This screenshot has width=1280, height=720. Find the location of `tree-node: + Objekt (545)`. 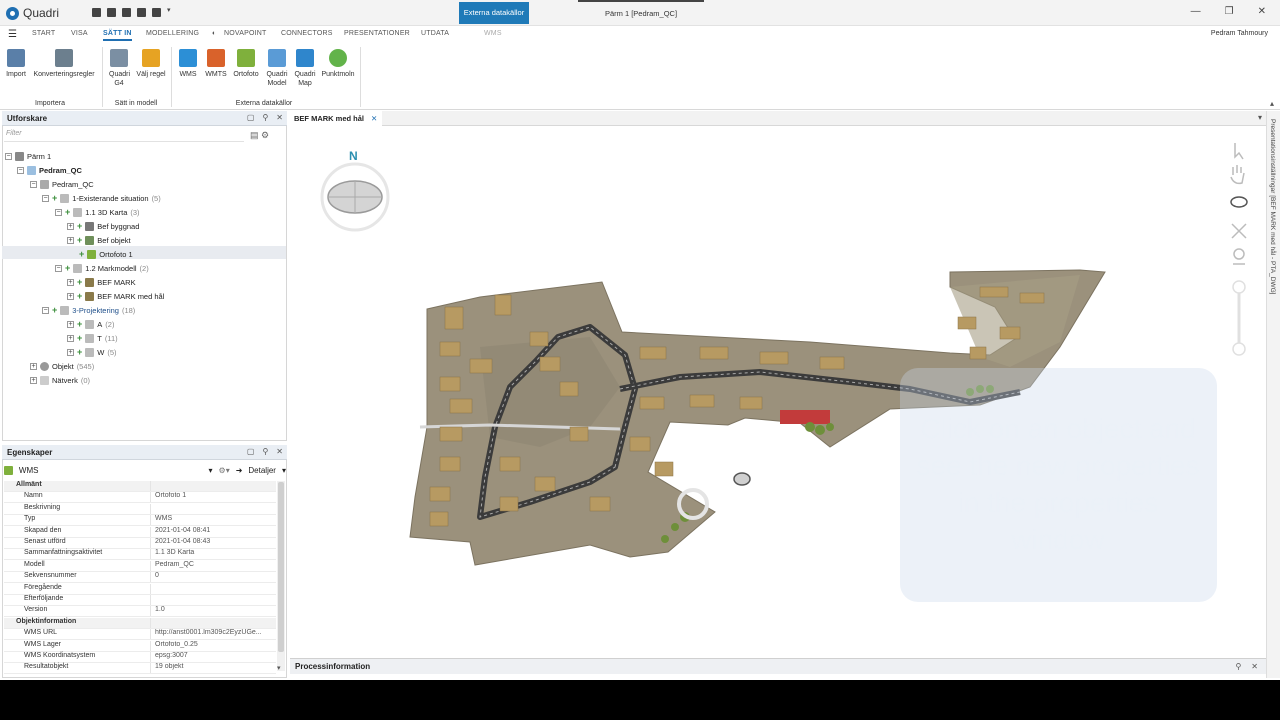

tree-node: + Objekt (545) is located at coordinates (62, 366).